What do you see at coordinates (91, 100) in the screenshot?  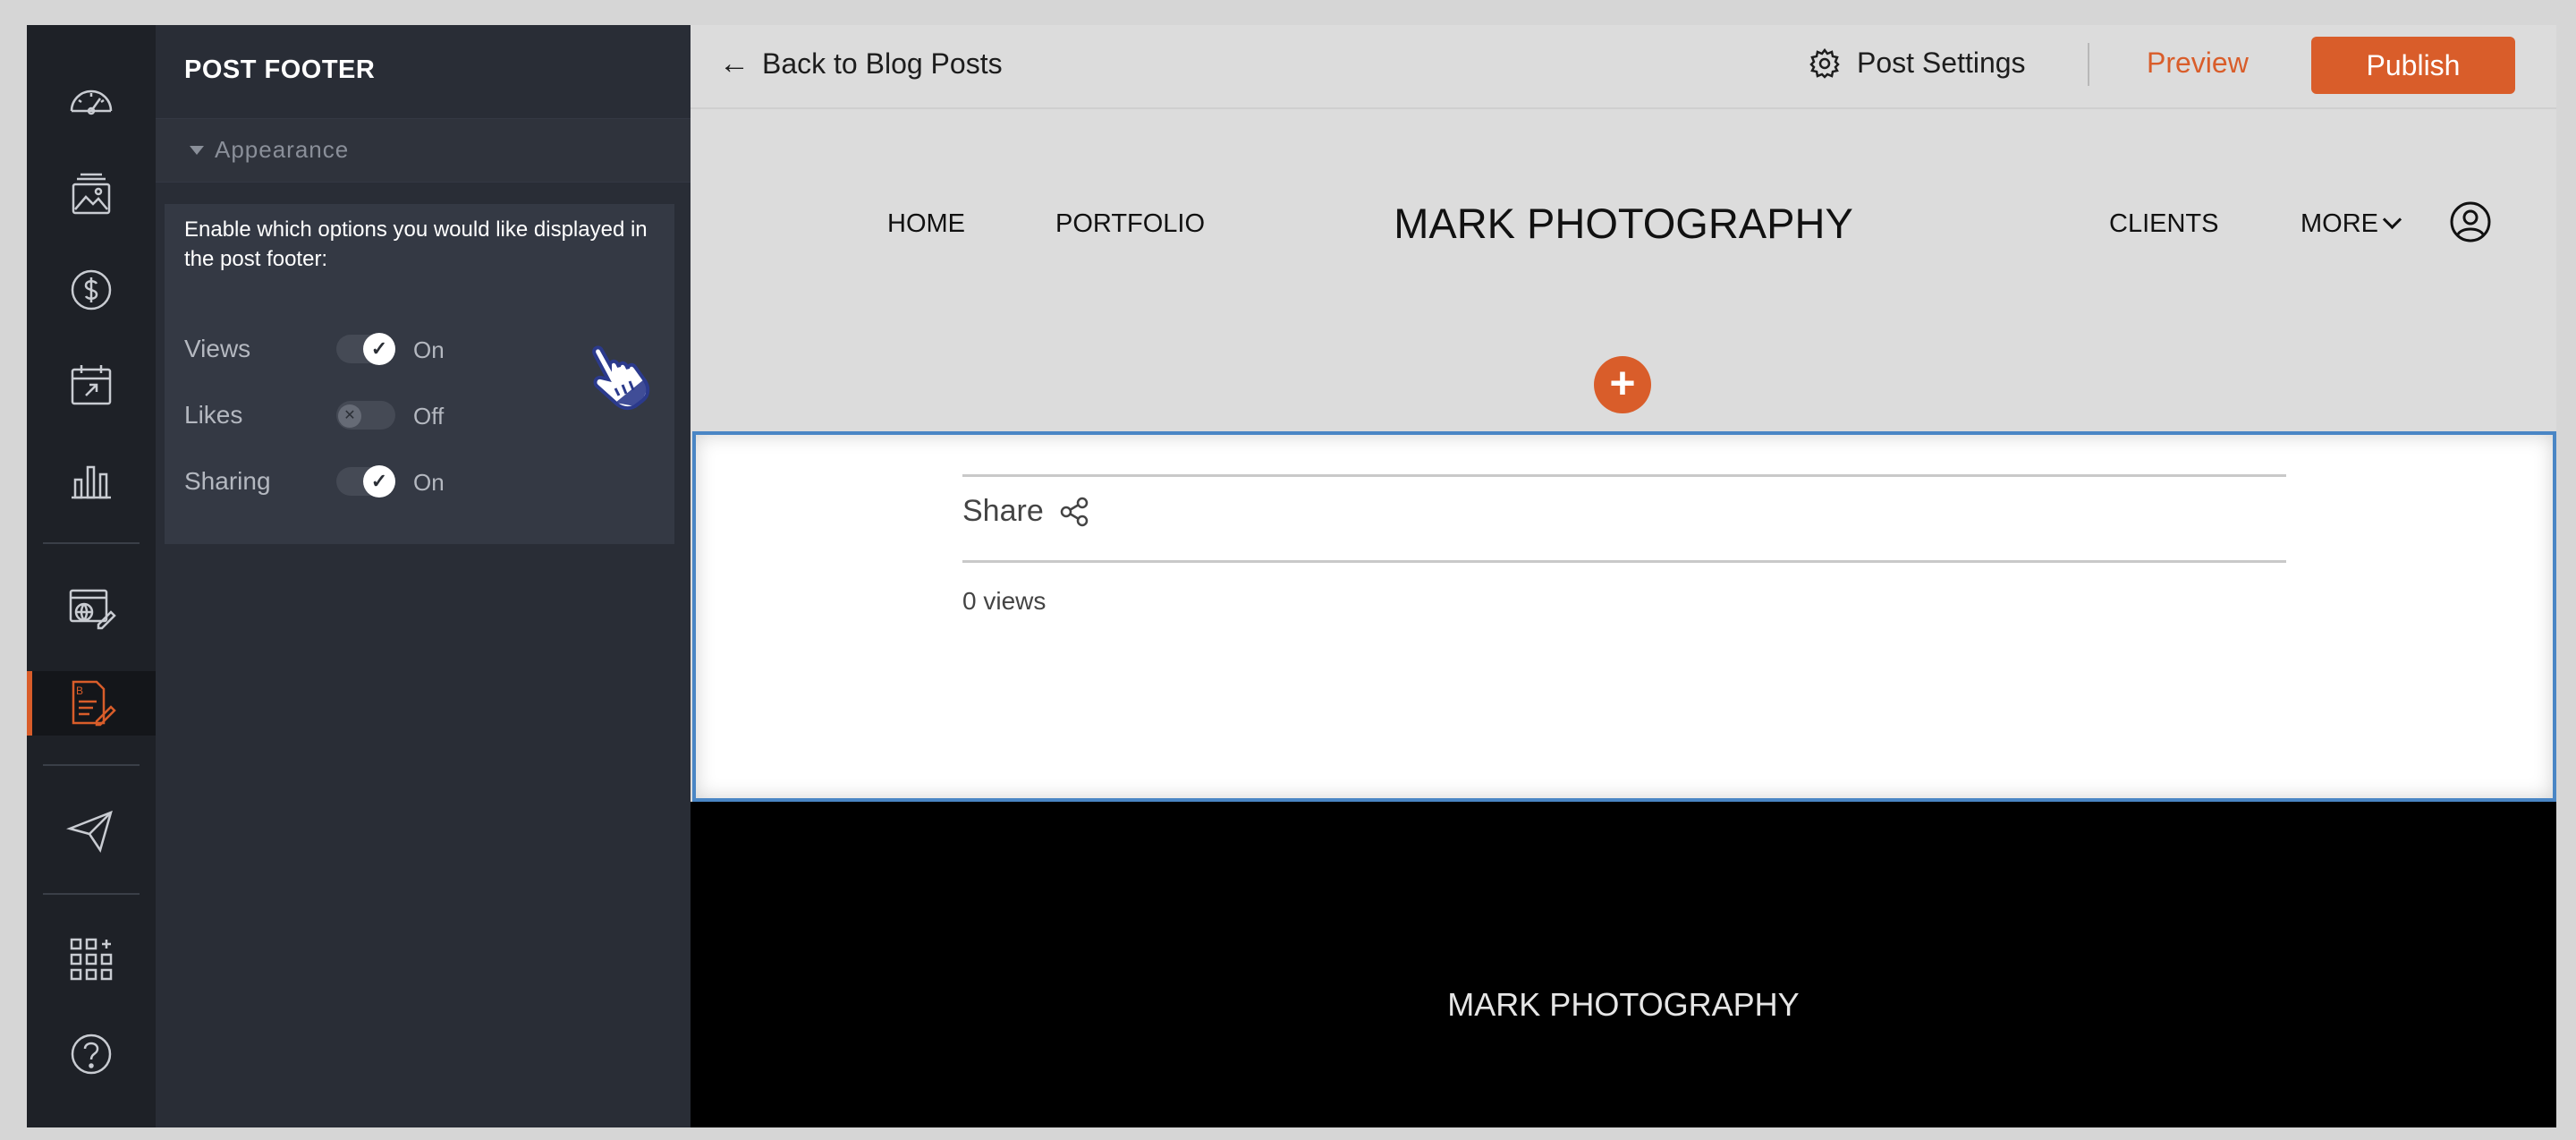 I see `dashboard-icon` at bounding box center [91, 100].